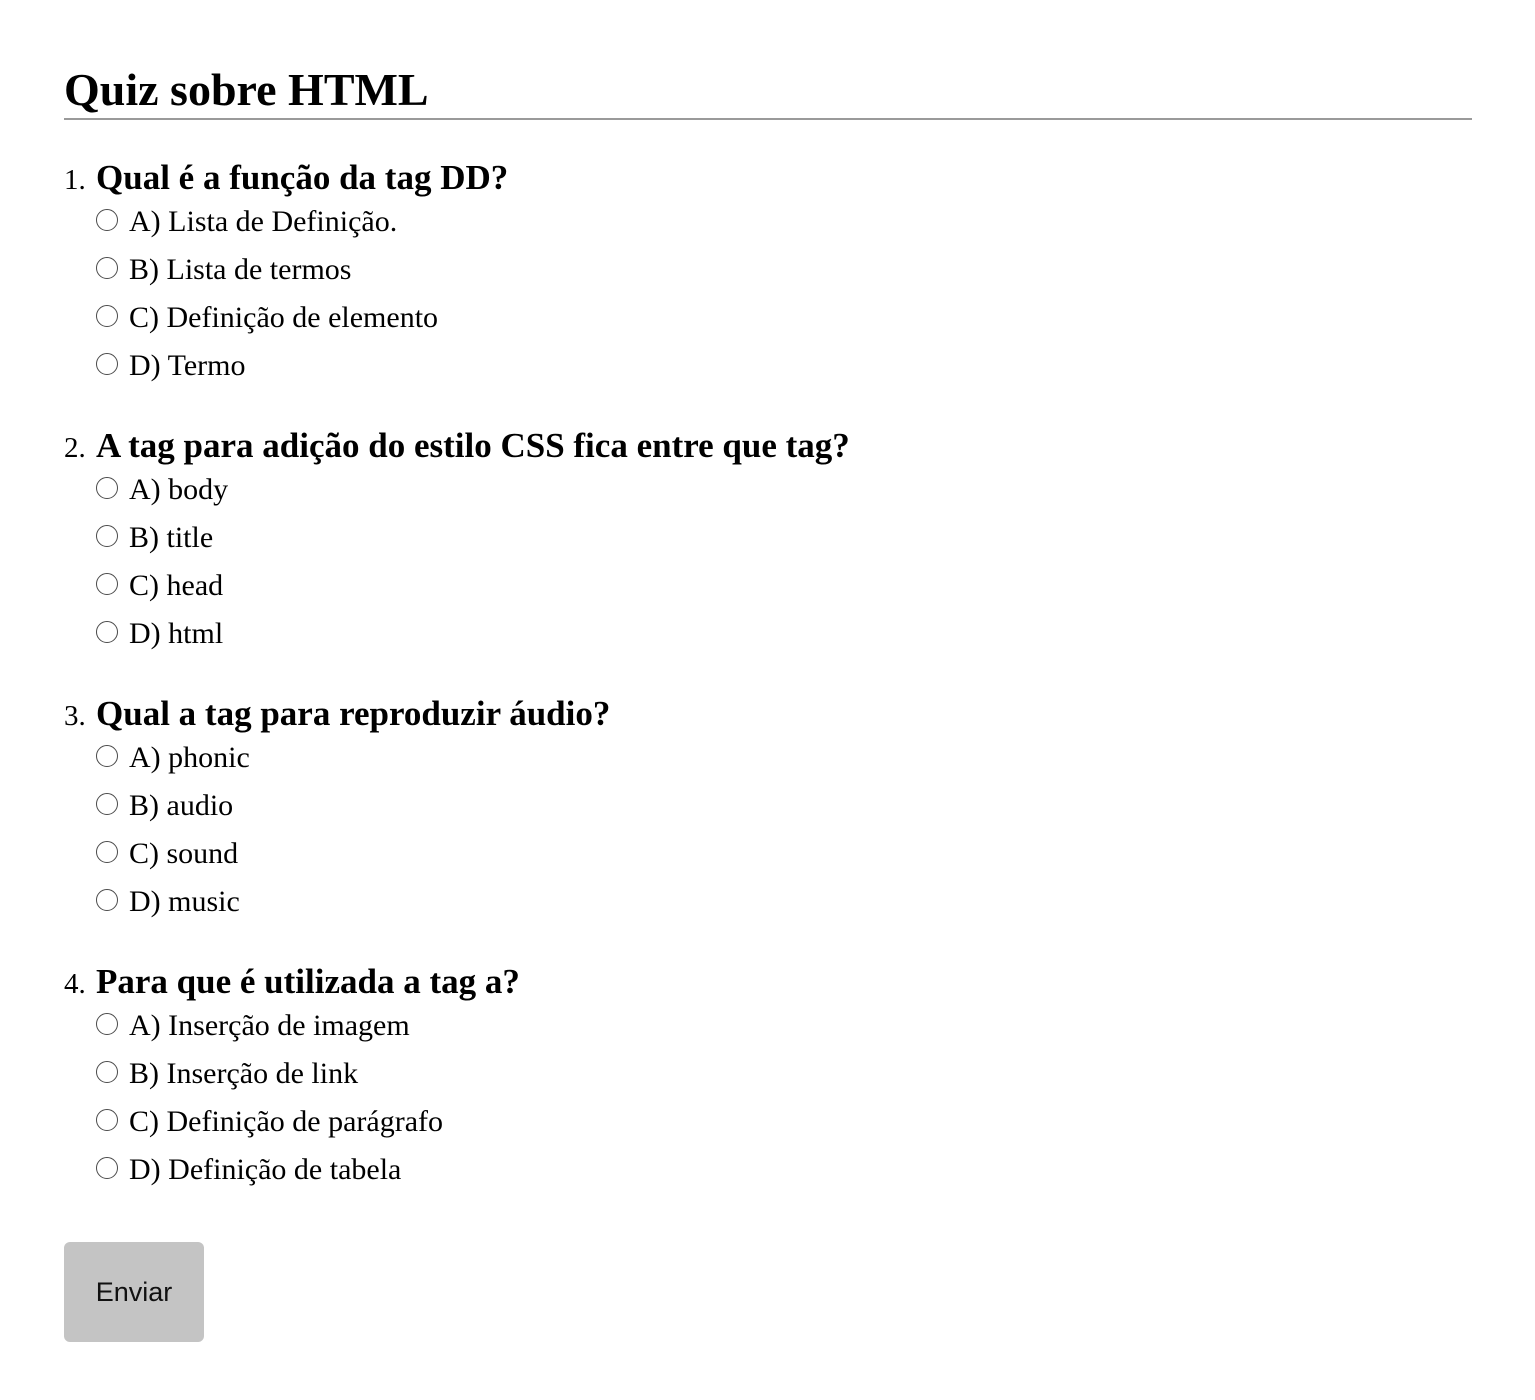 The image size is (1535, 1400). What do you see at coordinates (784, 270) in the screenshot?
I see `option-1b: B) Lista de termos` at bounding box center [784, 270].